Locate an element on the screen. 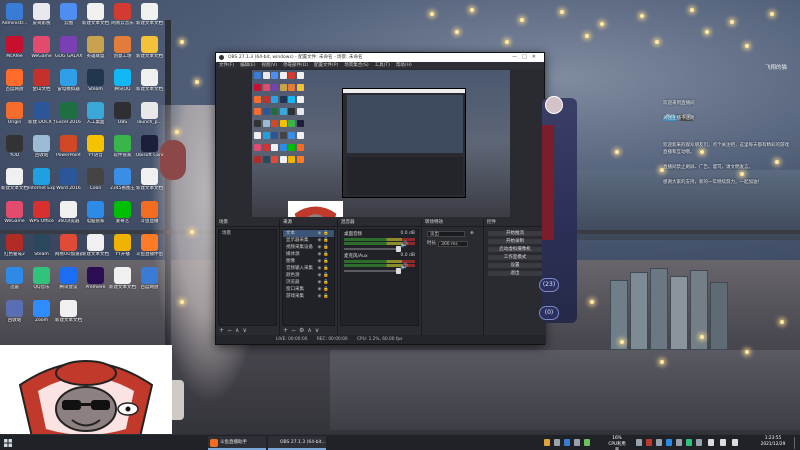 The height and width of the screenshot is (450, 800). source-item: 窗口采集 ◉🔒 is located at coordinates (308, 289).